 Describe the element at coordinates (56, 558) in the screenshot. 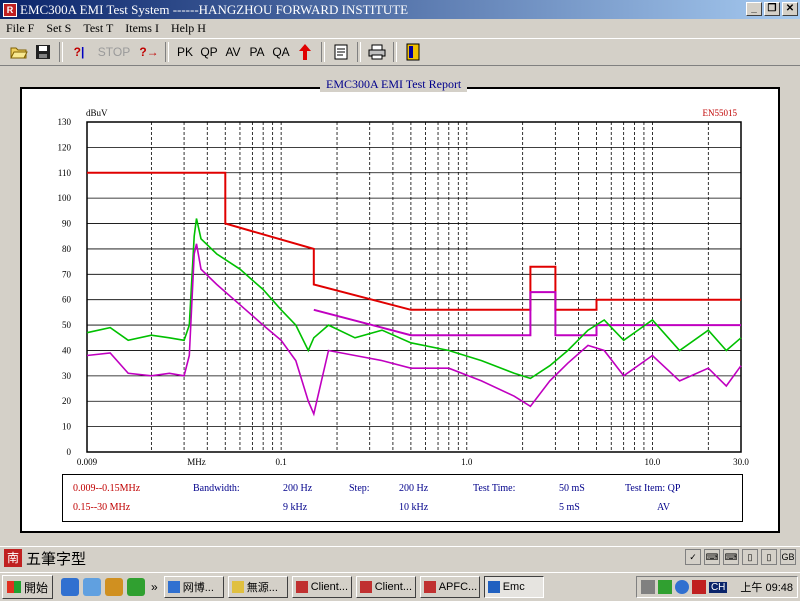

I see `ime-text: 五筆字型` at that location.